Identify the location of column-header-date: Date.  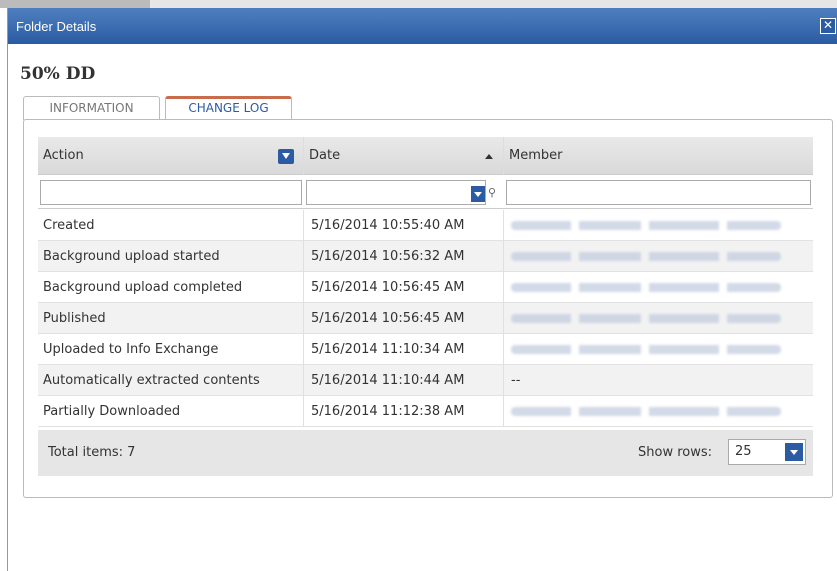
(403, 156).